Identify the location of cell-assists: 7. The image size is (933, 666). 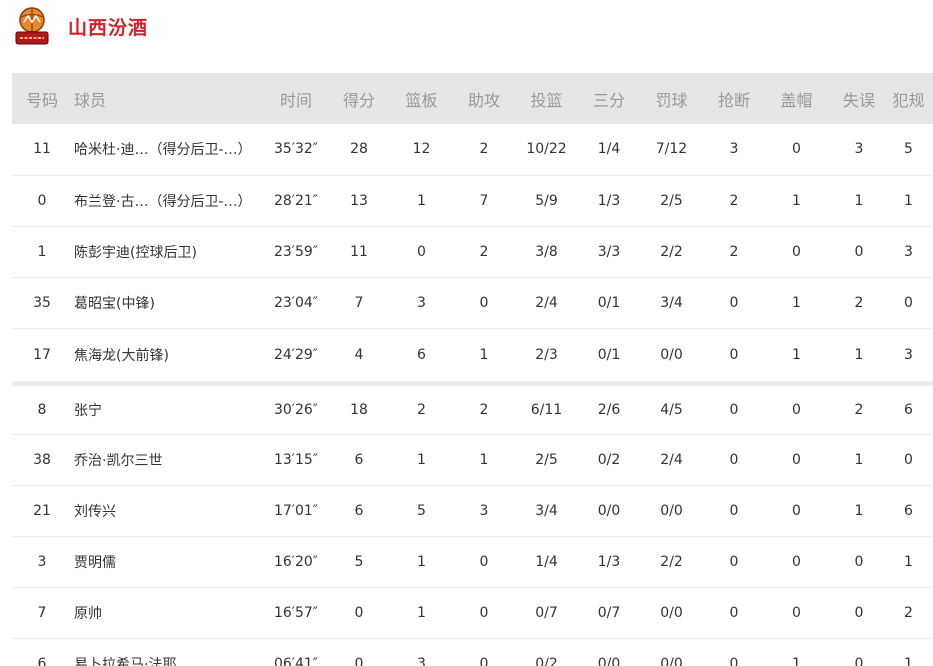
(484, 201).